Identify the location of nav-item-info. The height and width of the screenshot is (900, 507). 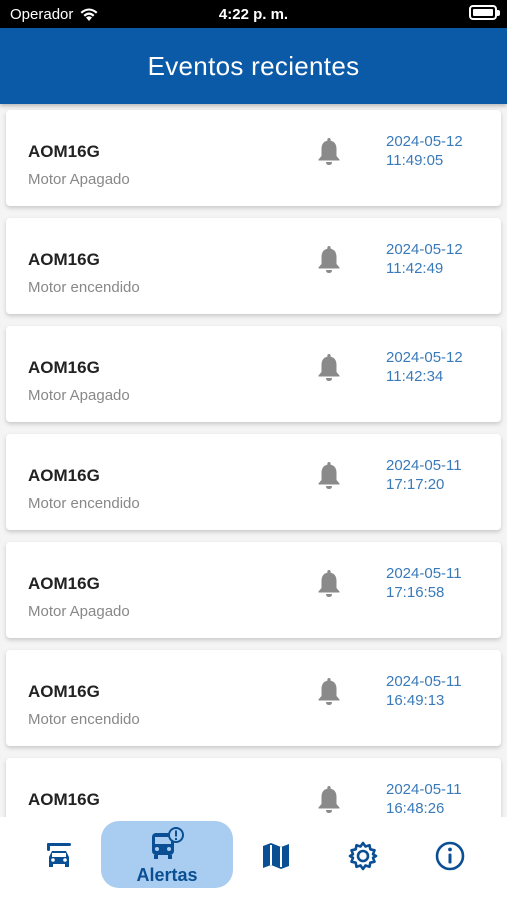
(450, 856).